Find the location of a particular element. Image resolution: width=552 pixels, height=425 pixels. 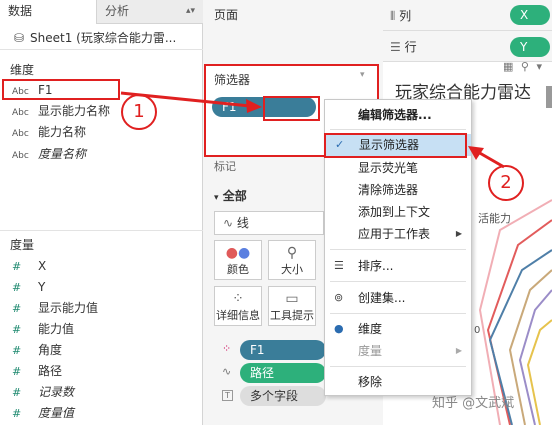

annotation-badge-2: 2 is located at coordinates (506, 183).